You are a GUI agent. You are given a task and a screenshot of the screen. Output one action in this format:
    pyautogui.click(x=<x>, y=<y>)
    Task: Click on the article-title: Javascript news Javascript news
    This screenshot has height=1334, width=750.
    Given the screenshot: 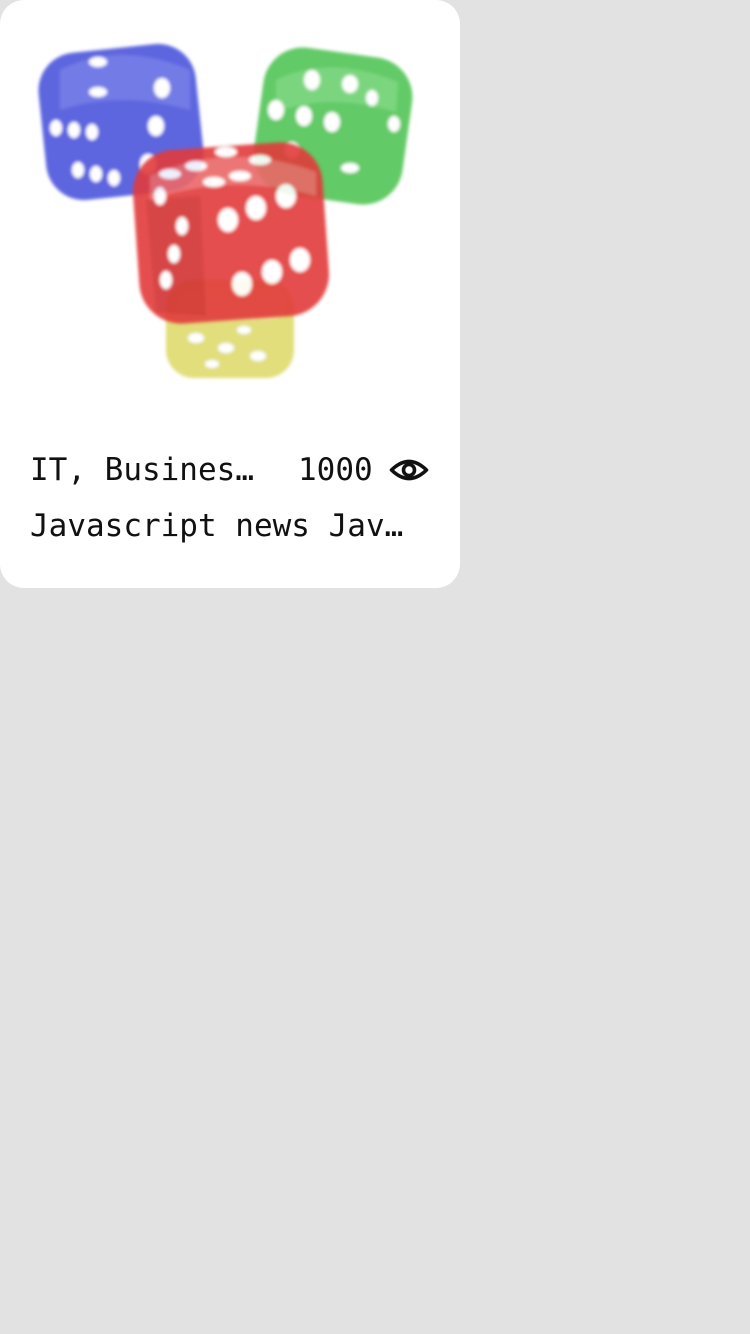 What is the action you would take?
    pyautogui.click(x=224, y=526)
    